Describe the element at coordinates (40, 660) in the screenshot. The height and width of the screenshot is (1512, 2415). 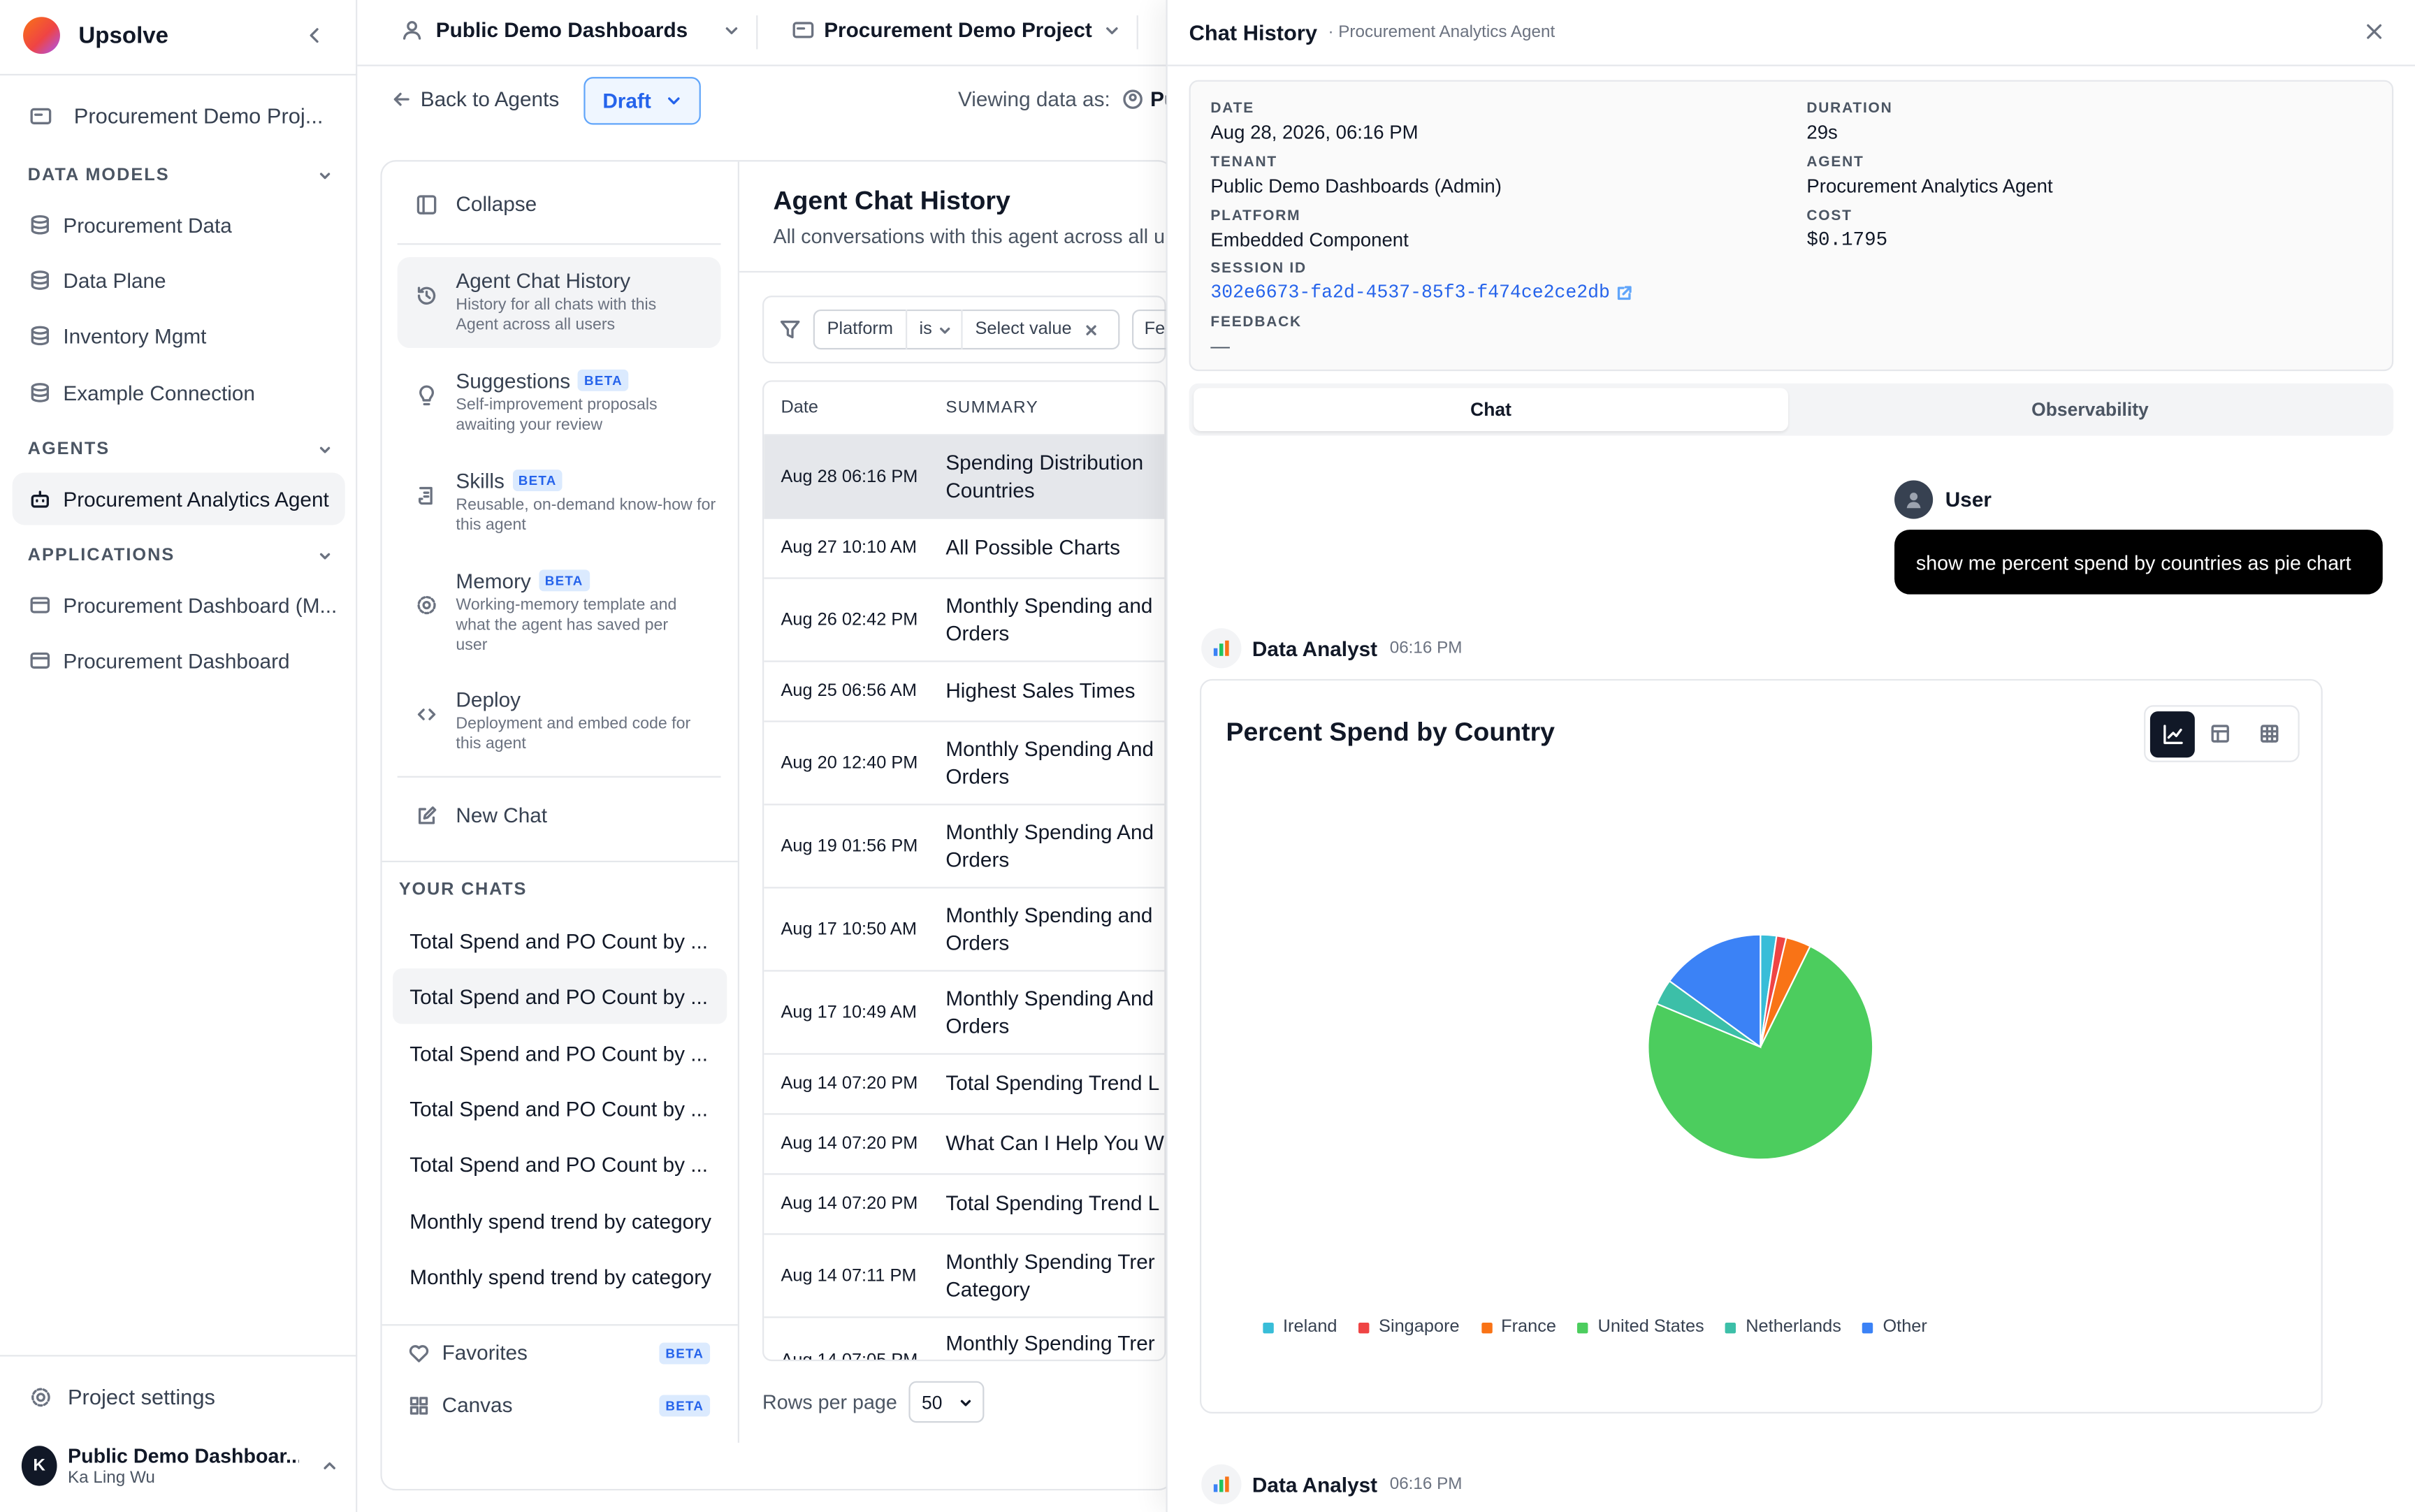
I see `window-icon` at that location.